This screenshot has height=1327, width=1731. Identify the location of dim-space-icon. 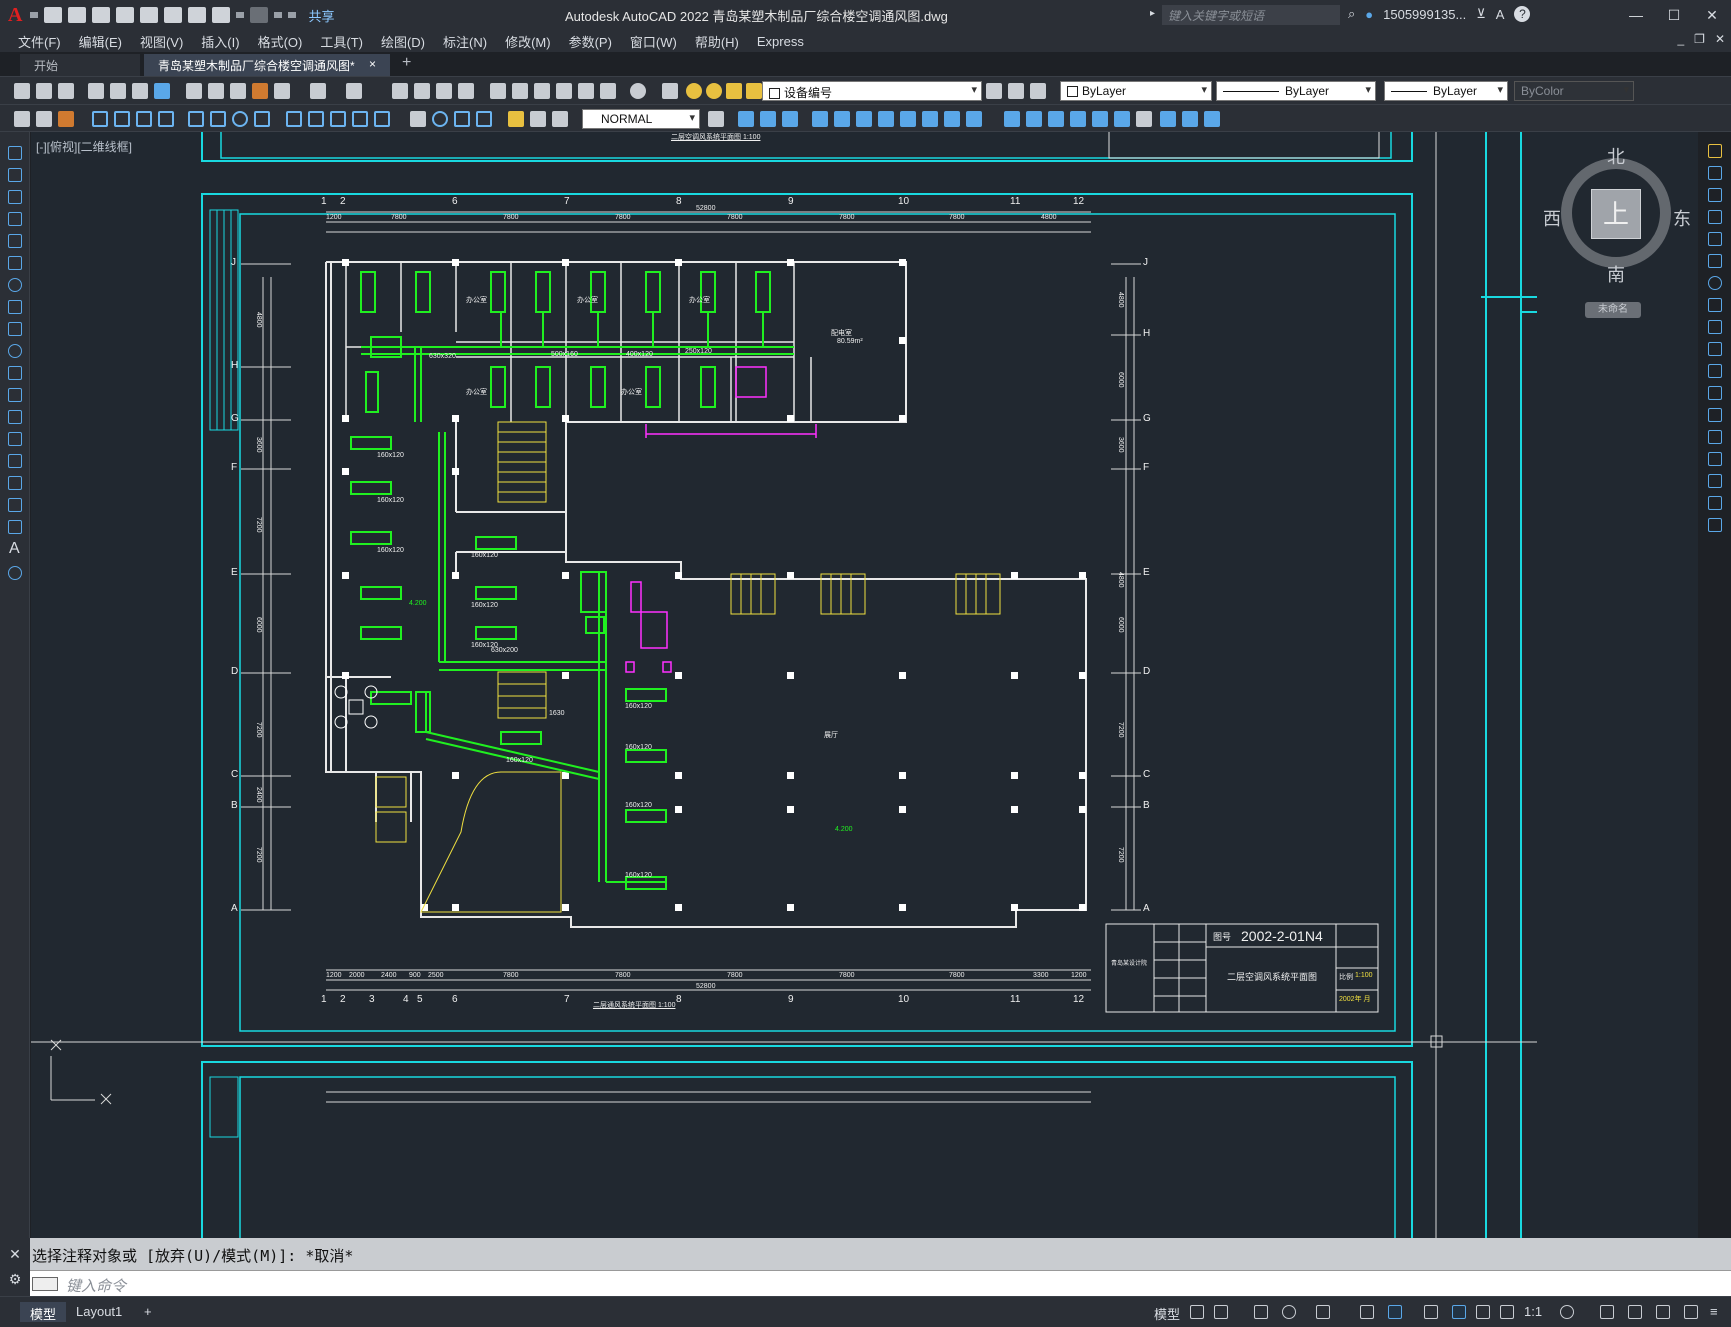
(360, 119).